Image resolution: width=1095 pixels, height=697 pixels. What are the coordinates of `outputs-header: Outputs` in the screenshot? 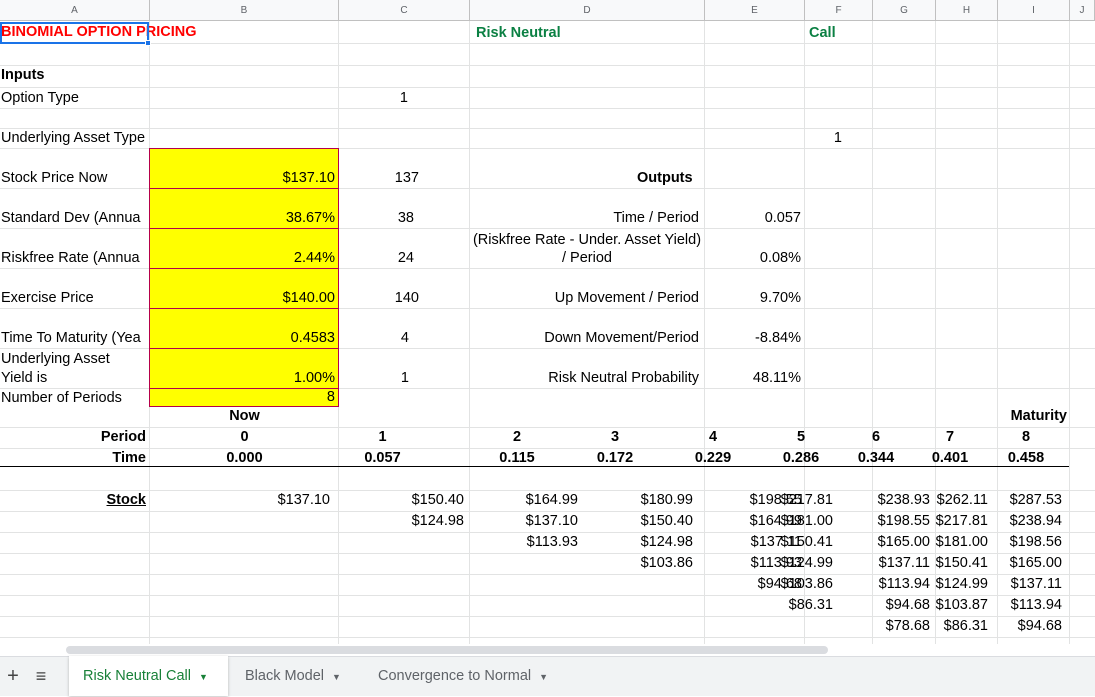 It's located at (665, 178).